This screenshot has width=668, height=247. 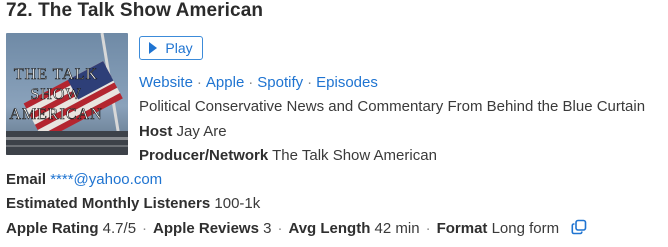 What do you see at coordinates (119, 228) in the screenshot?
I see `apple-rating-value: 4.7/5` at bounding box center [119, 228].